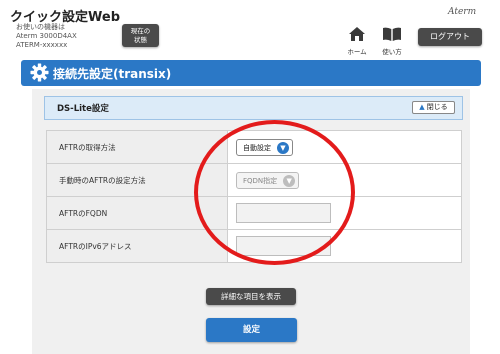 The height and width of the screenshot is (354, 500). I want to click on row-label: 手動時のAFTRの設定方法, so click(137, 180).